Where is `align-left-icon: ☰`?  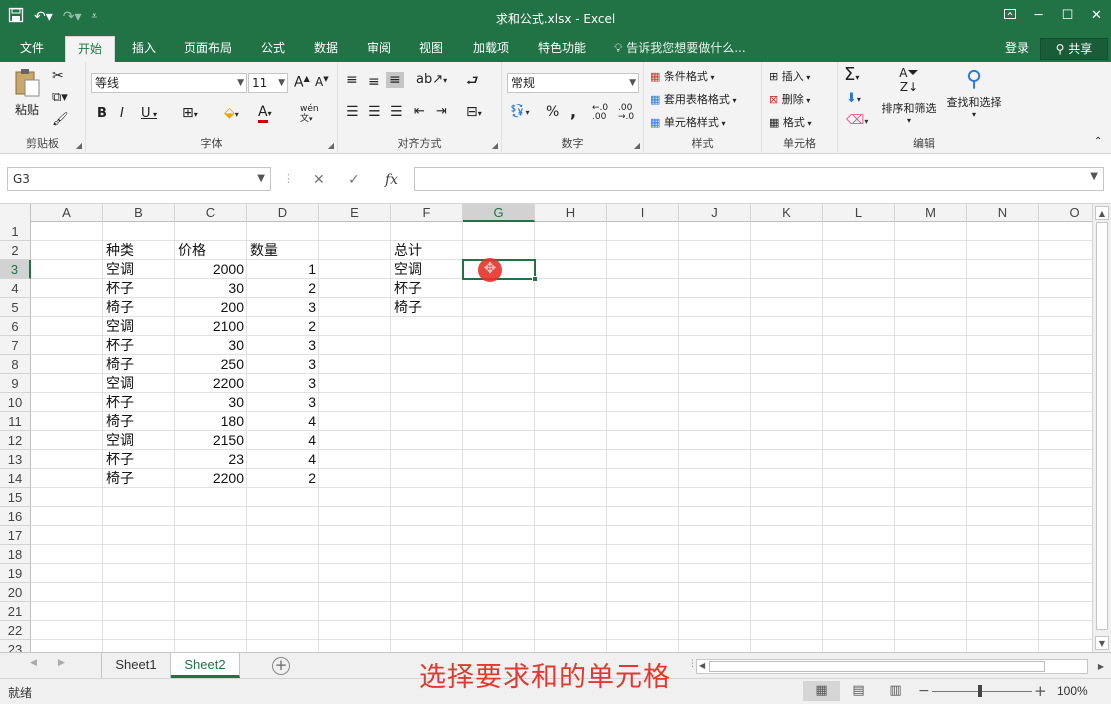
align-left-icon: ☰ is located at coordinates (352, 112).